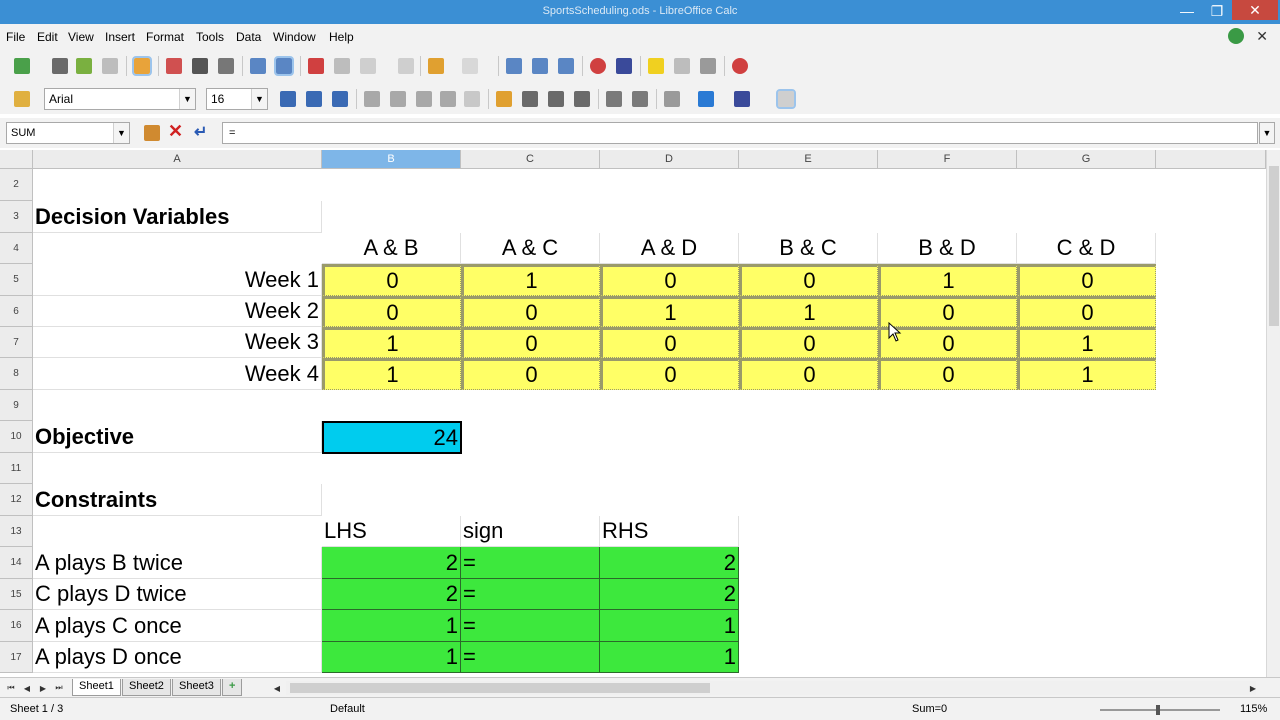  I want to click on constraint-label: A plays D once, so click(177, 657).